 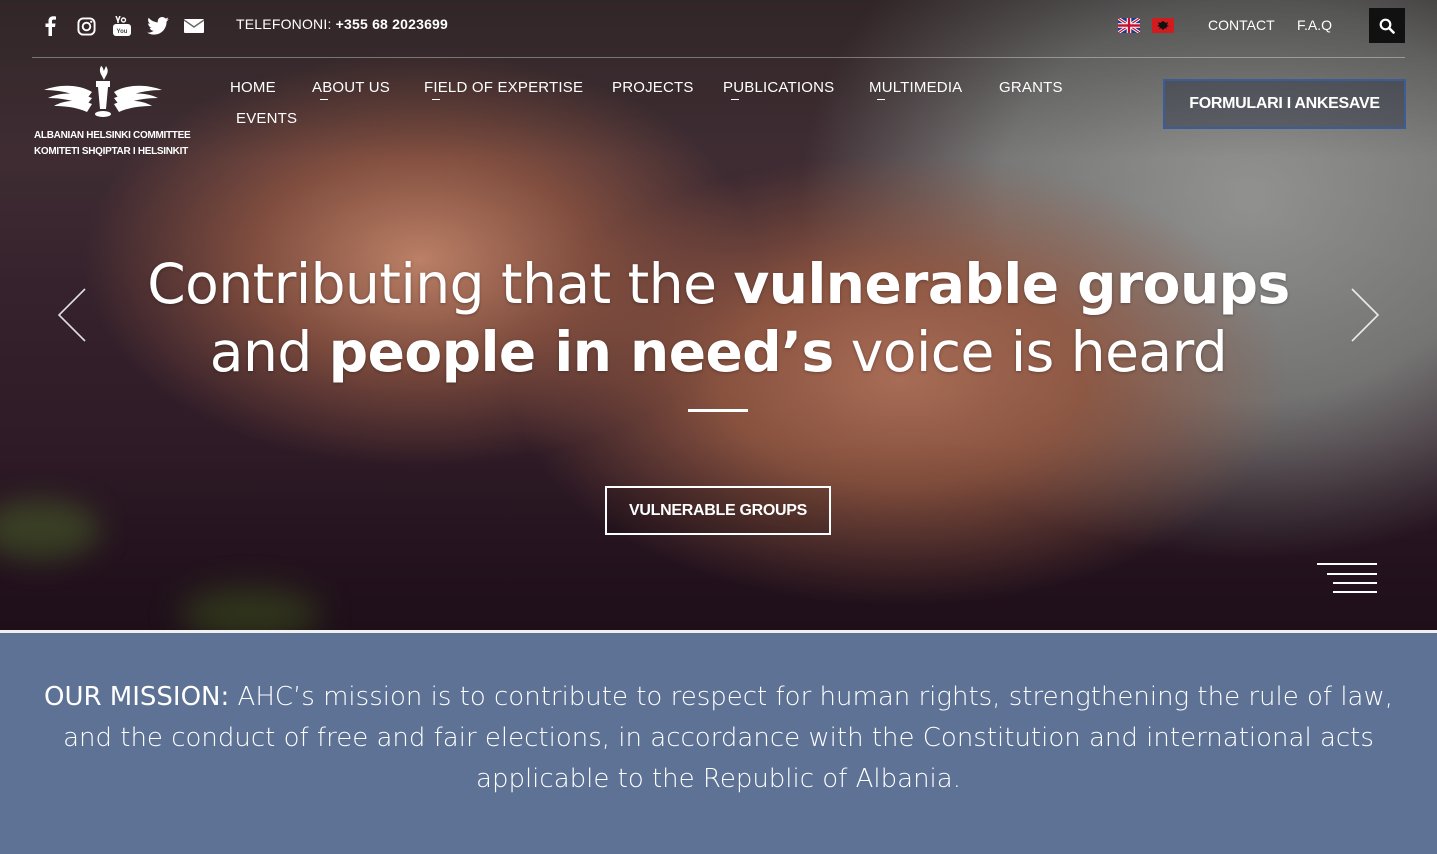 I want to click on headline-underline, so click(x=718, y=410).